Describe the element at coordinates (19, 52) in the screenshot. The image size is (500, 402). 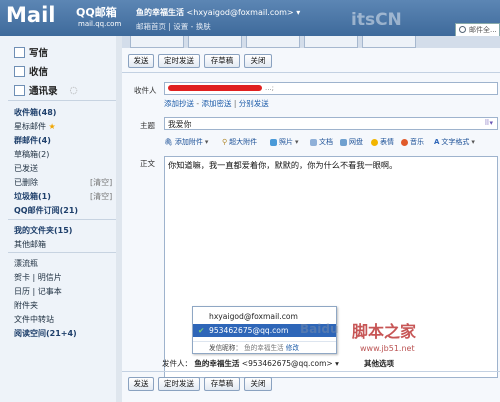
I see `pencil-icon` at that location.